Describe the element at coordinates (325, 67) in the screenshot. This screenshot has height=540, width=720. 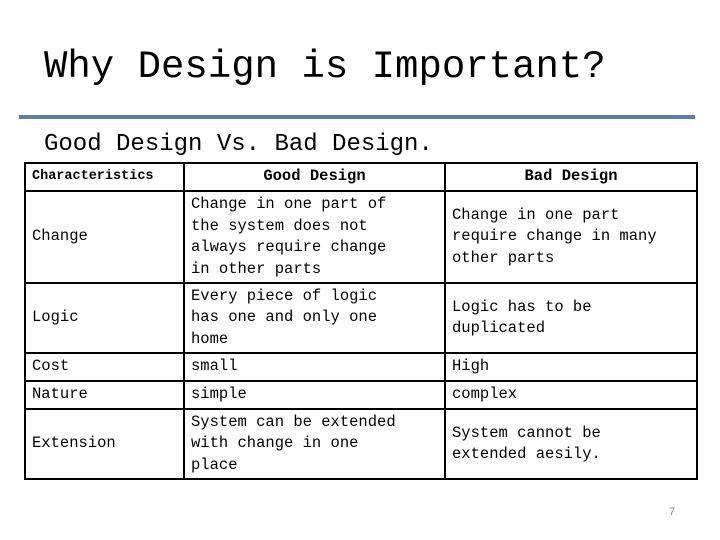
I see `slide-title: Why Design is Important?` at that location.